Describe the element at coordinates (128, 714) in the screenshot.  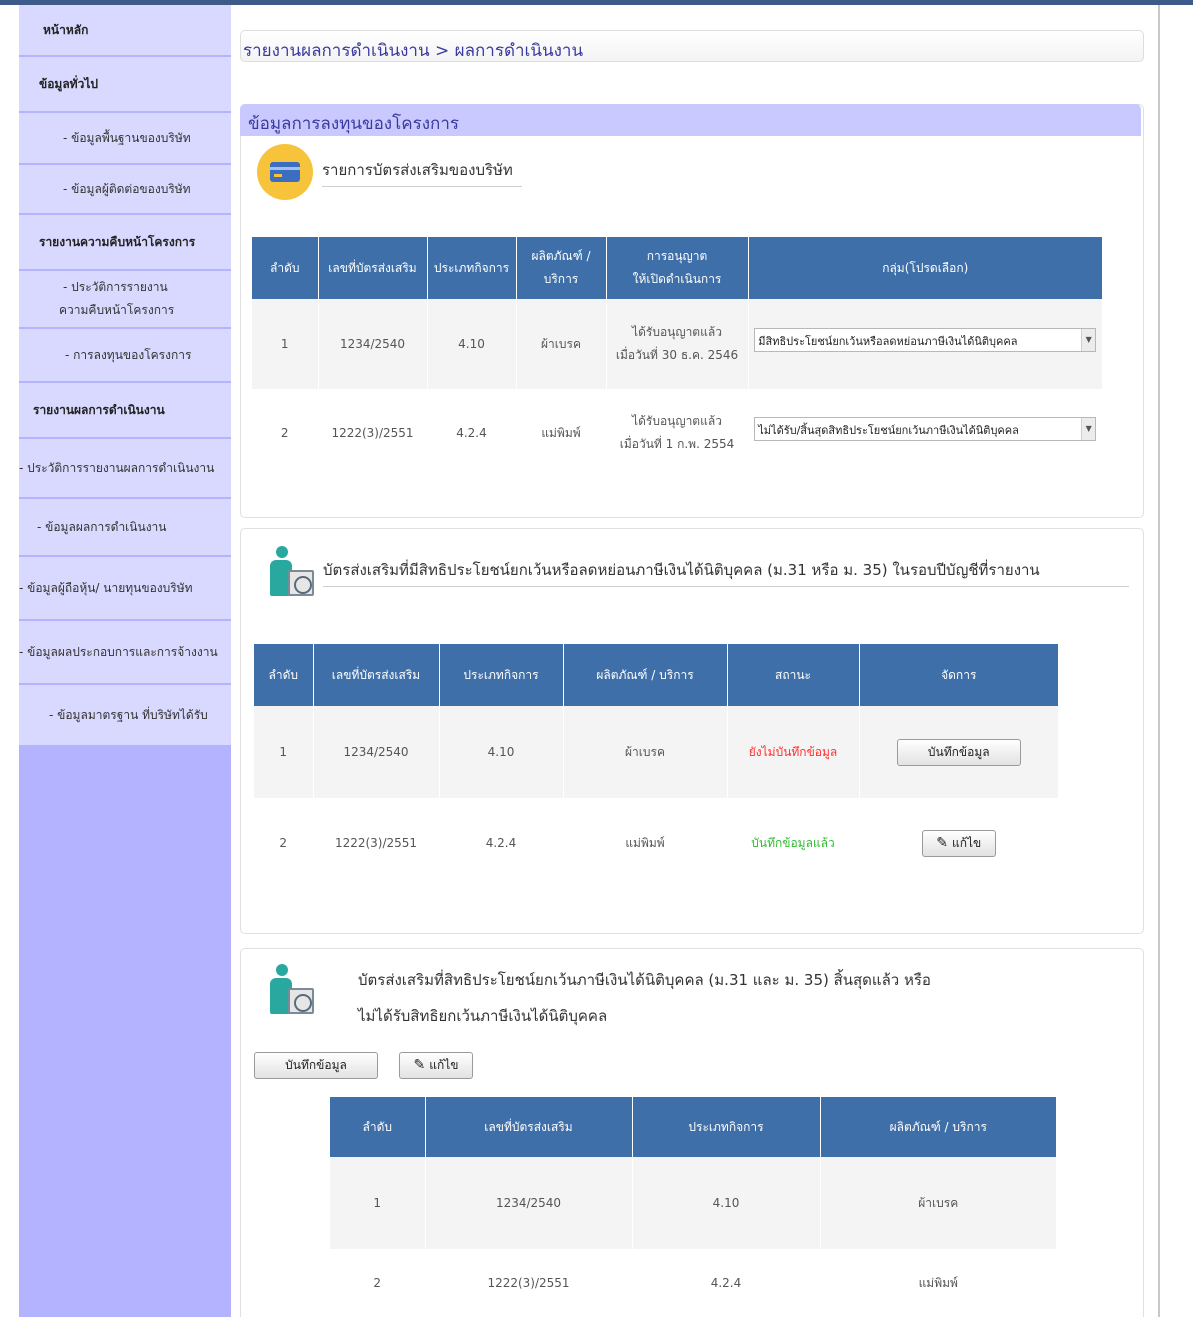
I see `sidebar-item-label: - ข้อมูลมาตรฐาน ที่บริษัทได้รับ` at that location.